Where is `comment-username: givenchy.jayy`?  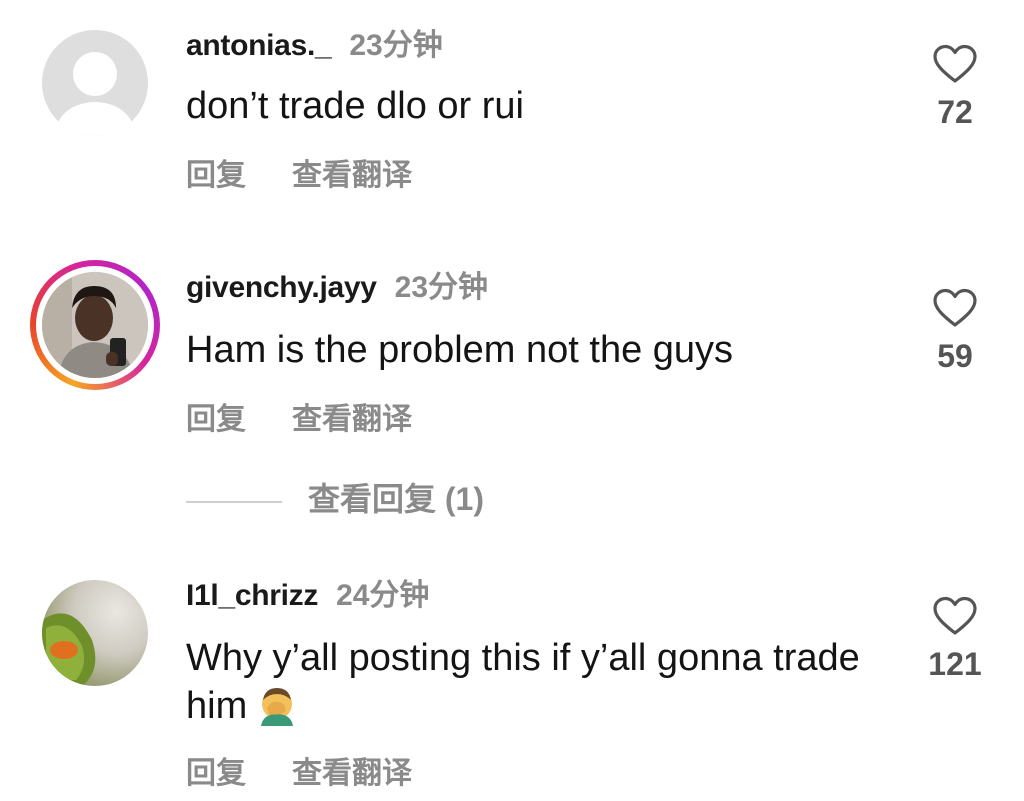 comment-username: givenchy.jayy is located at coordinates (281, 287).